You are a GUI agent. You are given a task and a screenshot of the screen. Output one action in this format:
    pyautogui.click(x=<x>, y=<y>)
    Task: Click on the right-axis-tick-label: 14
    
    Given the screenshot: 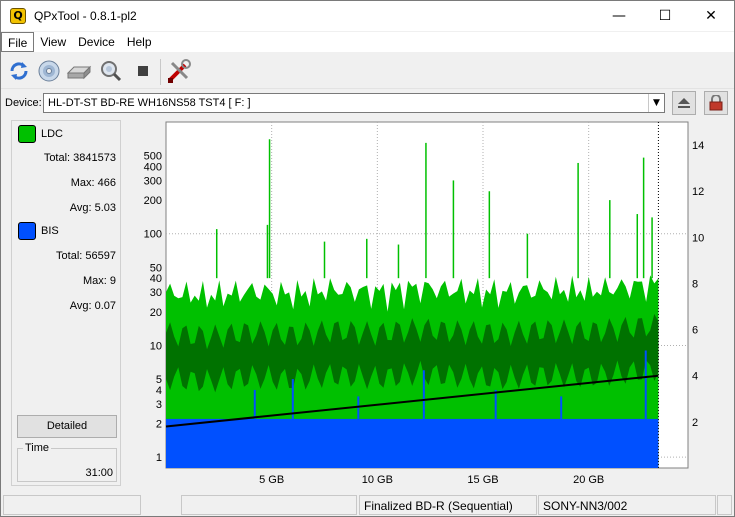 What is the action you would take?
    pyautogui.click(x=698, y=146)
    